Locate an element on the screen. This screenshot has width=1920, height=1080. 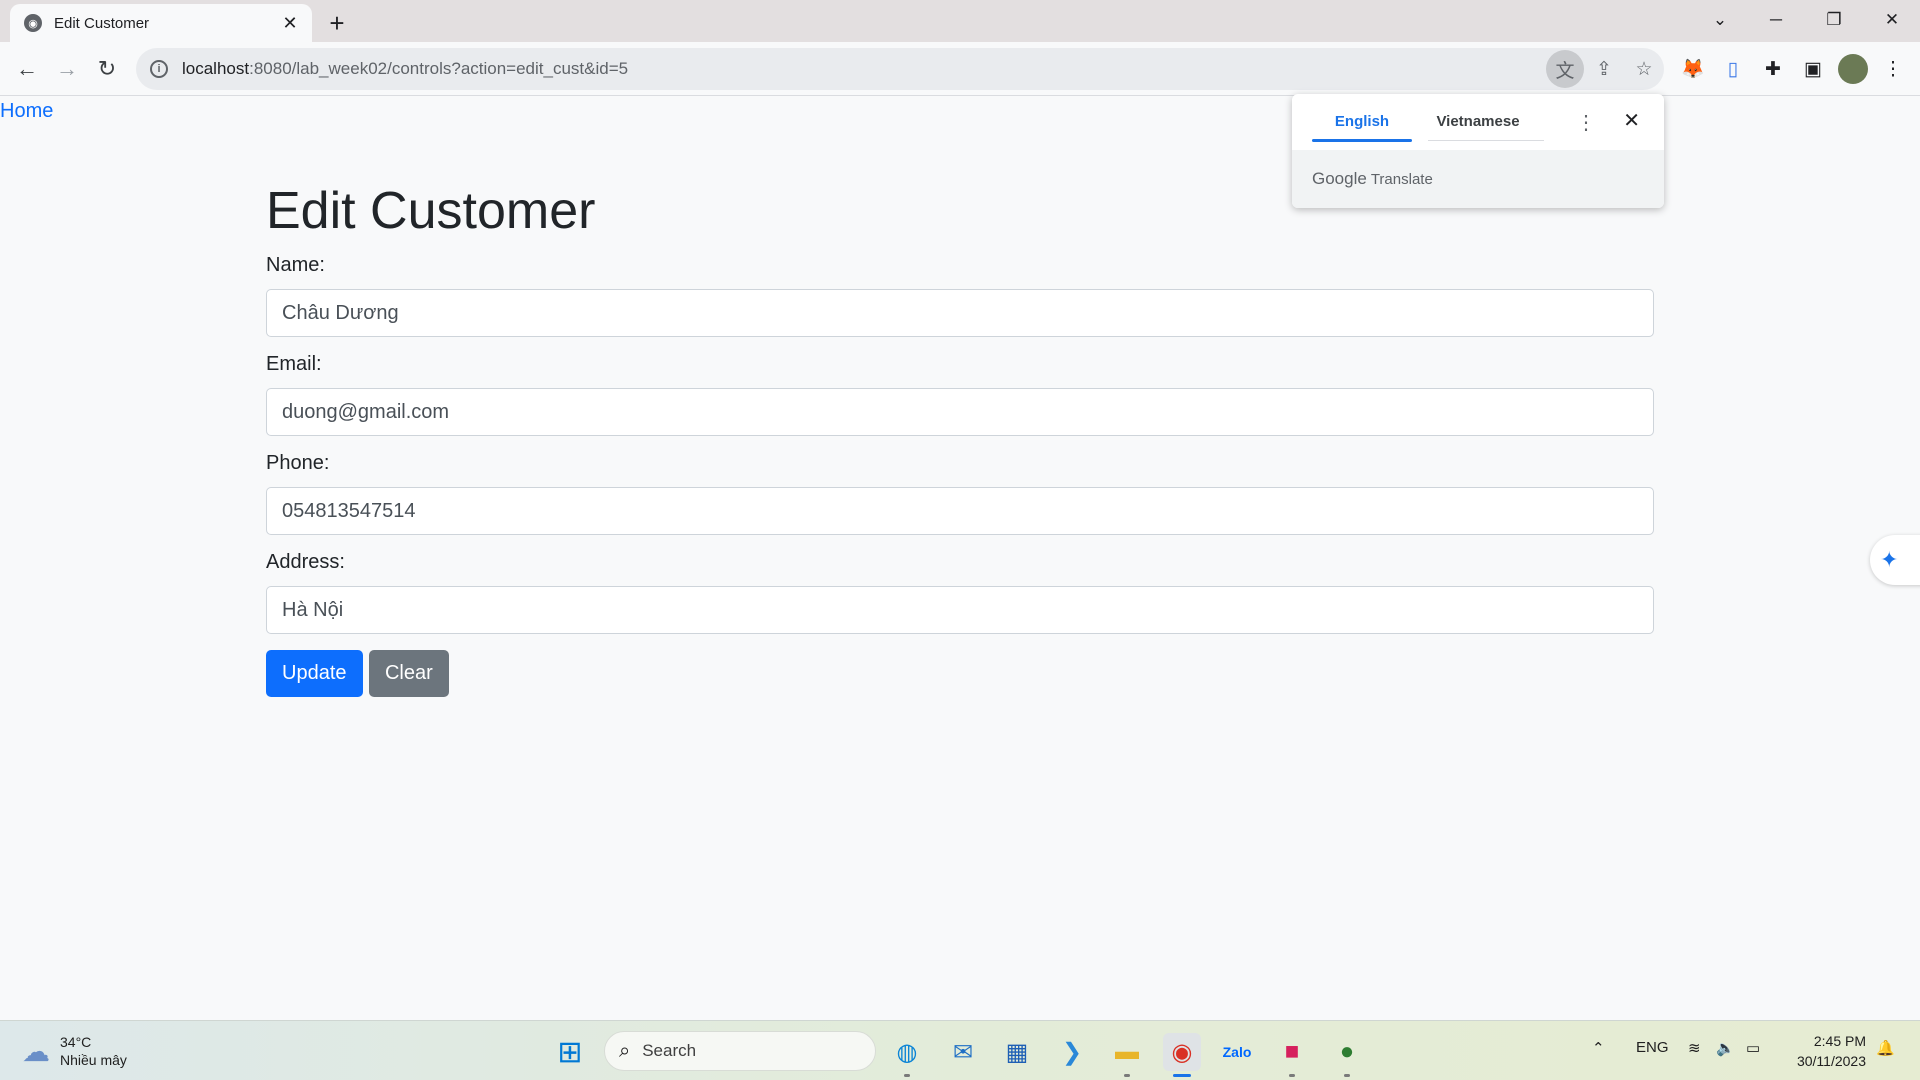
wifi-icon: ≋ is located at coordinates (1694, 1048).